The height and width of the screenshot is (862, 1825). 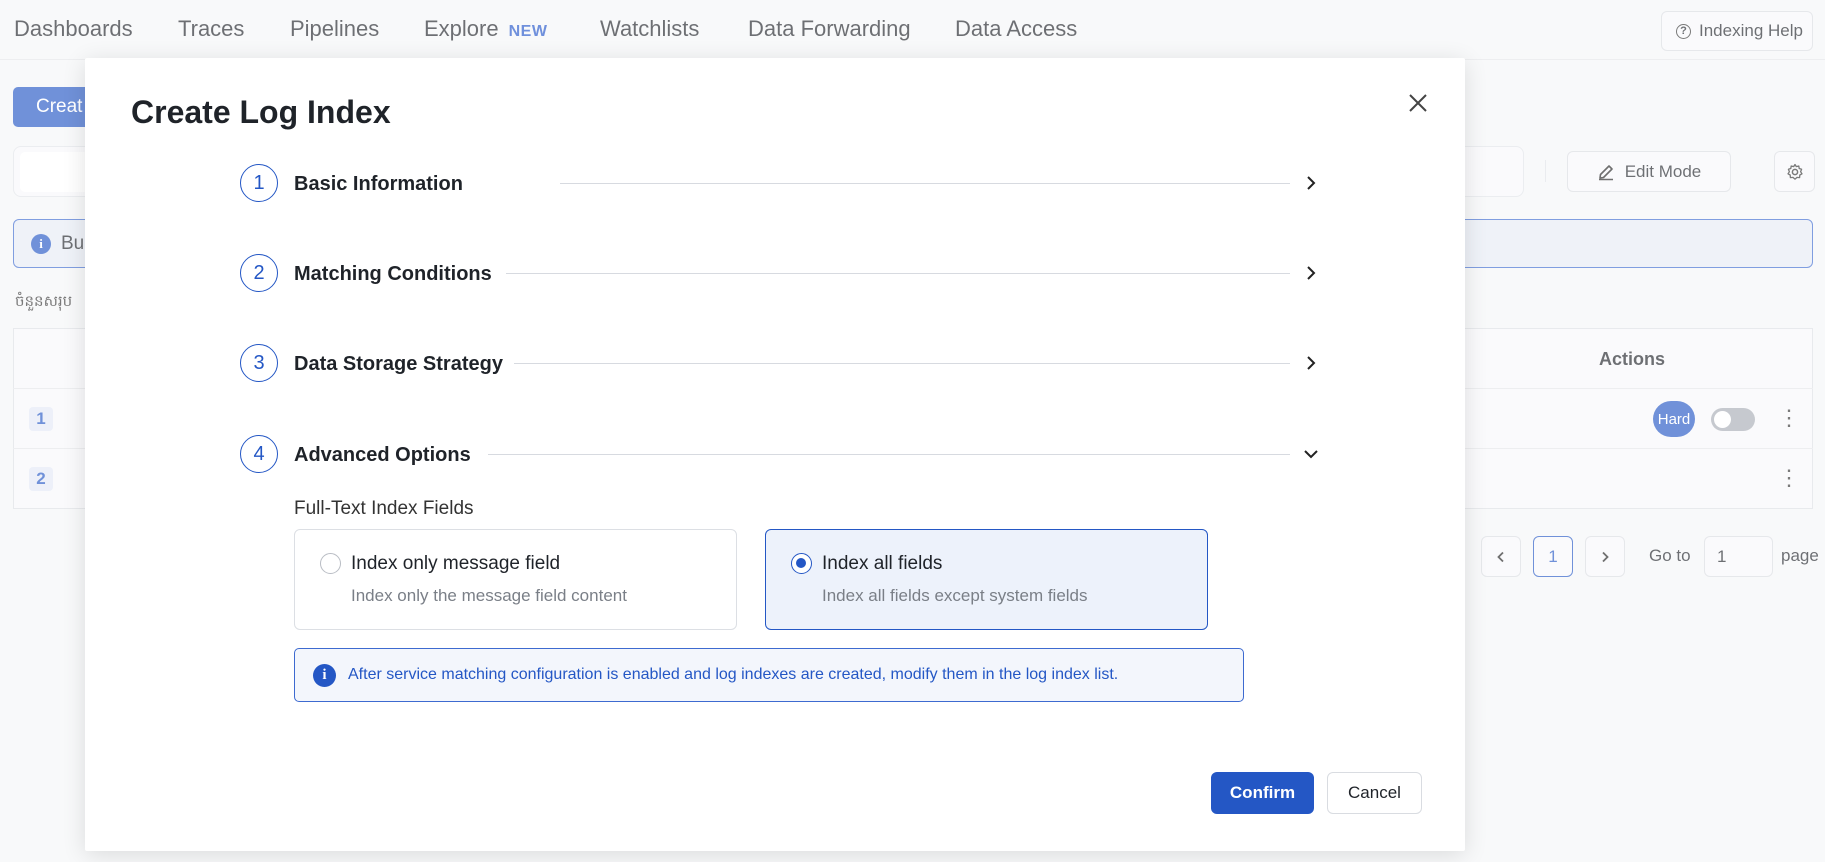 What do you see at coordinates (259, 183) in the screenshot?
I see `step-number: 1` at bounding box center [259, 183].